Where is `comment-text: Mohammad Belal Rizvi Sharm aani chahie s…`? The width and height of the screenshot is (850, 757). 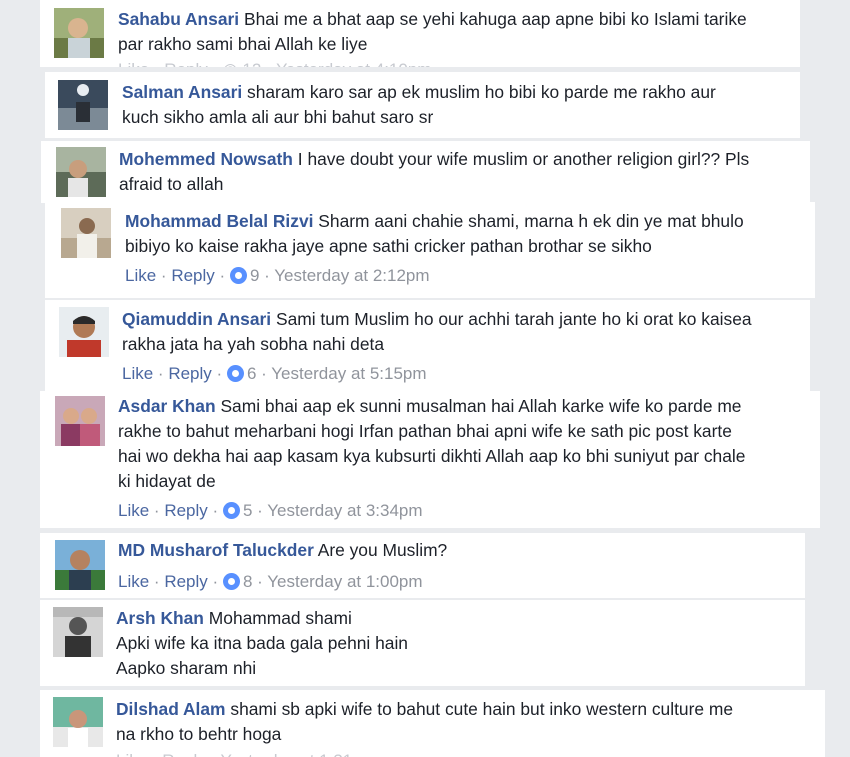
comment-text: Mohammad Belal Rizvi Sharm aani chahie s… is located at coordinates (434, 234).